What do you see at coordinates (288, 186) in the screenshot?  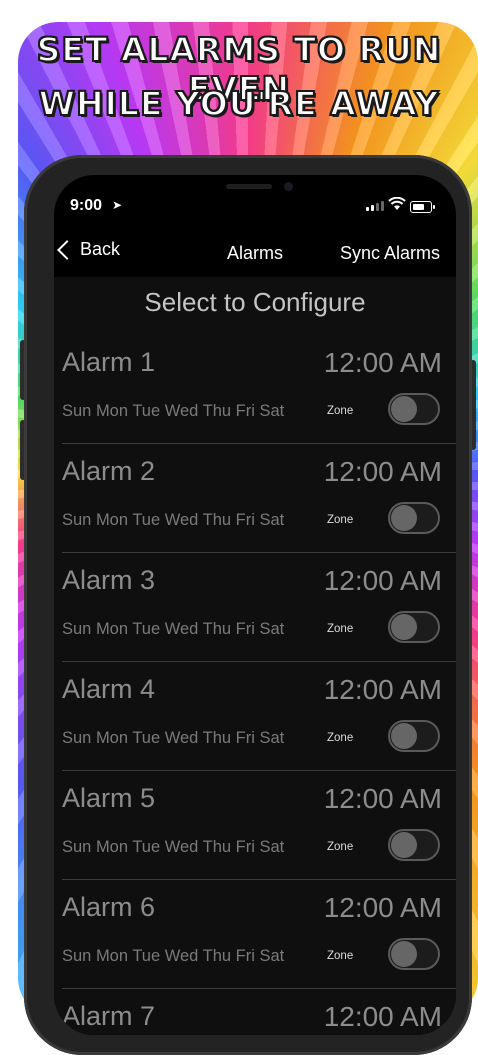 I see `front-camera` at bounding box center [288, 186].